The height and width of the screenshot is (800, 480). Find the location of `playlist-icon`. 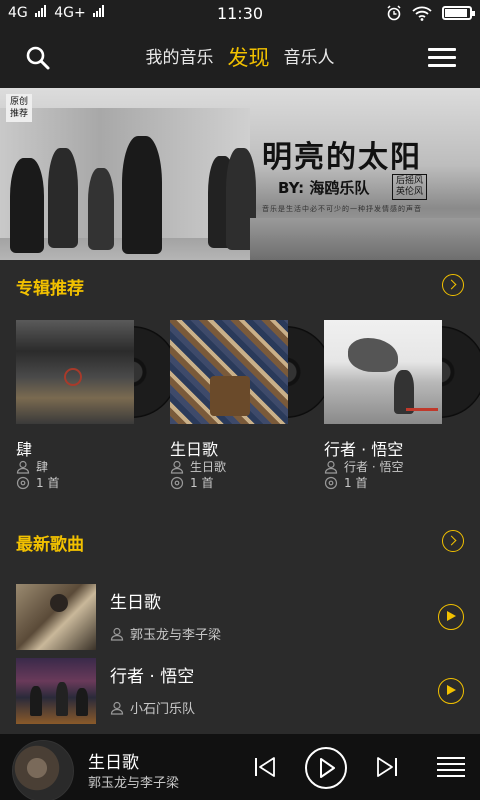

playlist-icon is located at coordinates (451, 767).